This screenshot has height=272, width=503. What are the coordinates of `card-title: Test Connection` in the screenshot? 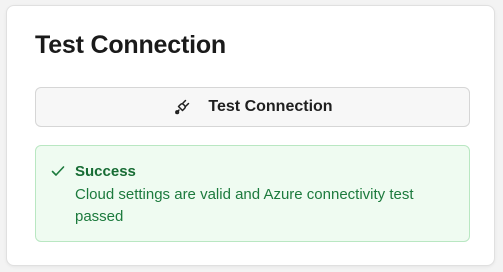 It's located at (130, 45).